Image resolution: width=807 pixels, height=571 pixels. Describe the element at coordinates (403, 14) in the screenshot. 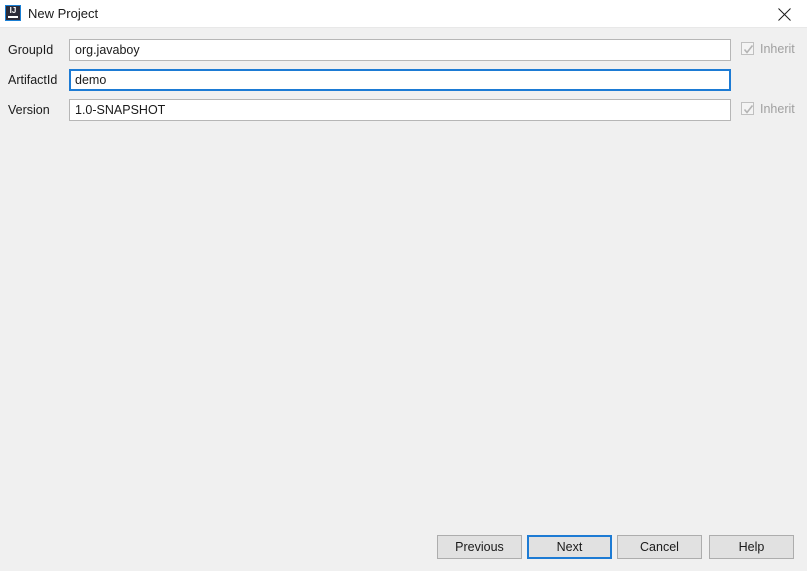

I see `title-bar: IJ New Project` at that location.